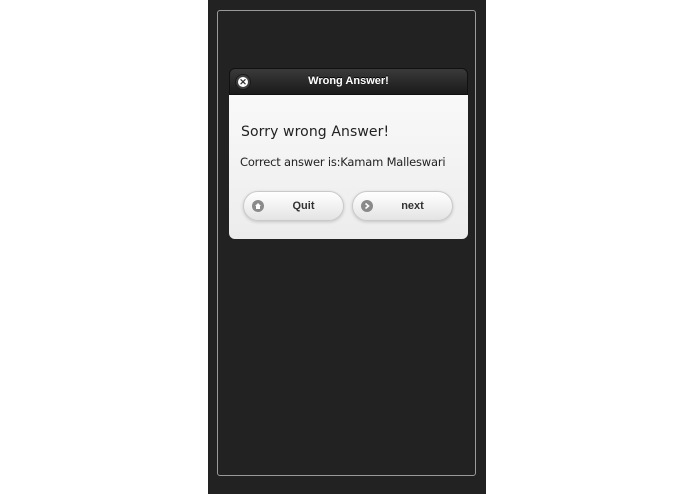 Image resolution: width=695 pixels, height=494 pixels. Describe the element at coordinates (258, 206) in the screenshot. I see `home-icon` at that location.